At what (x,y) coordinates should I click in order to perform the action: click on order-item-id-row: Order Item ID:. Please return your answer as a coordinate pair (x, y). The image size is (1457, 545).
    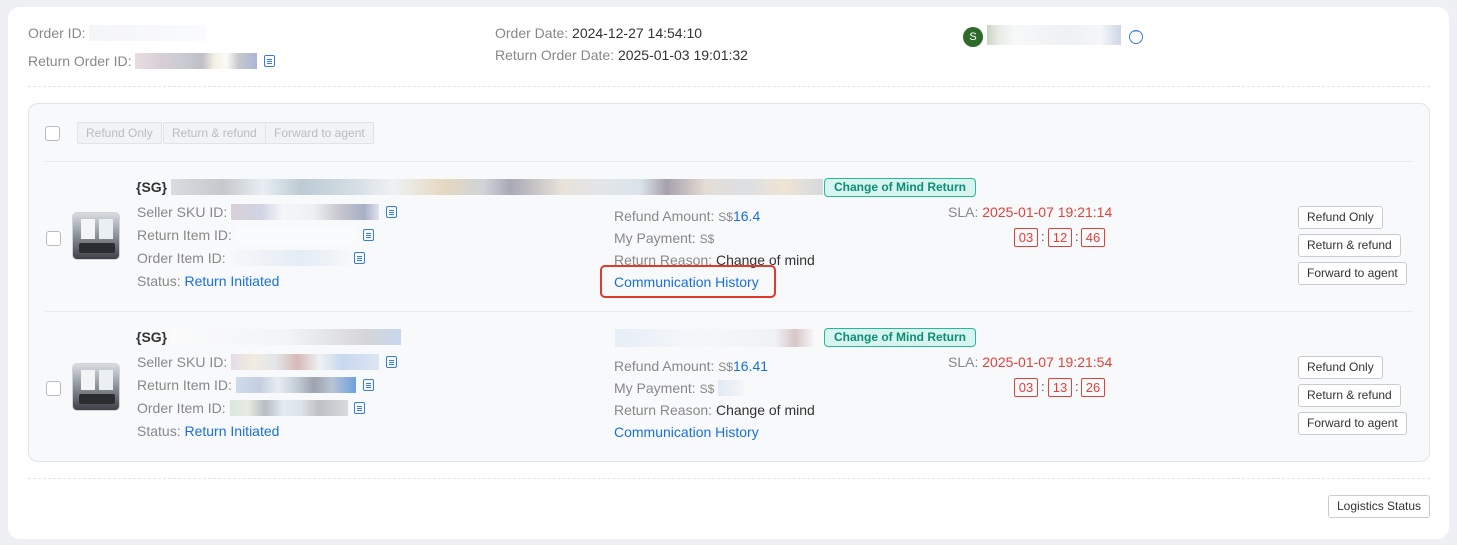
    Looking at the image, I should click on (251, 408).